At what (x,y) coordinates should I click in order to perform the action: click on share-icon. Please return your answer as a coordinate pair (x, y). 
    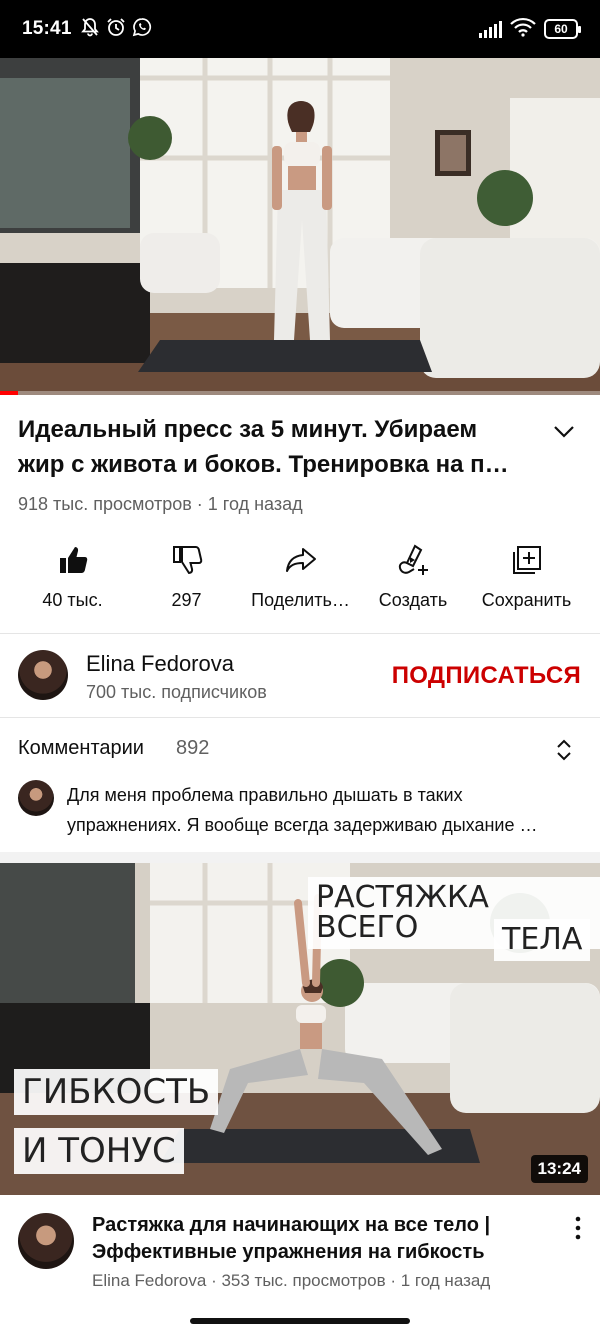
    Looking at the image, I should click on (300, 560).